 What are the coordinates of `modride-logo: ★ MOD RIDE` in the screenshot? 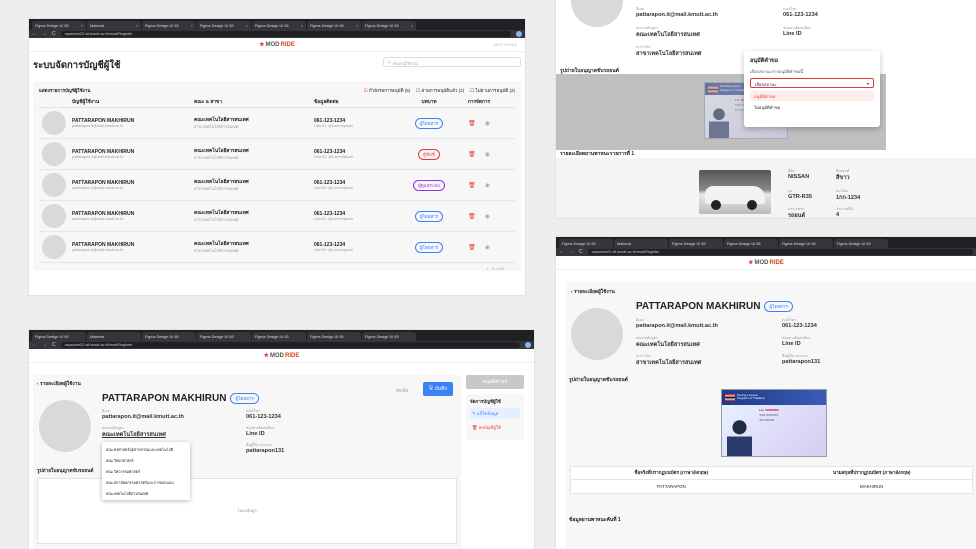 It's located at (766, 263).